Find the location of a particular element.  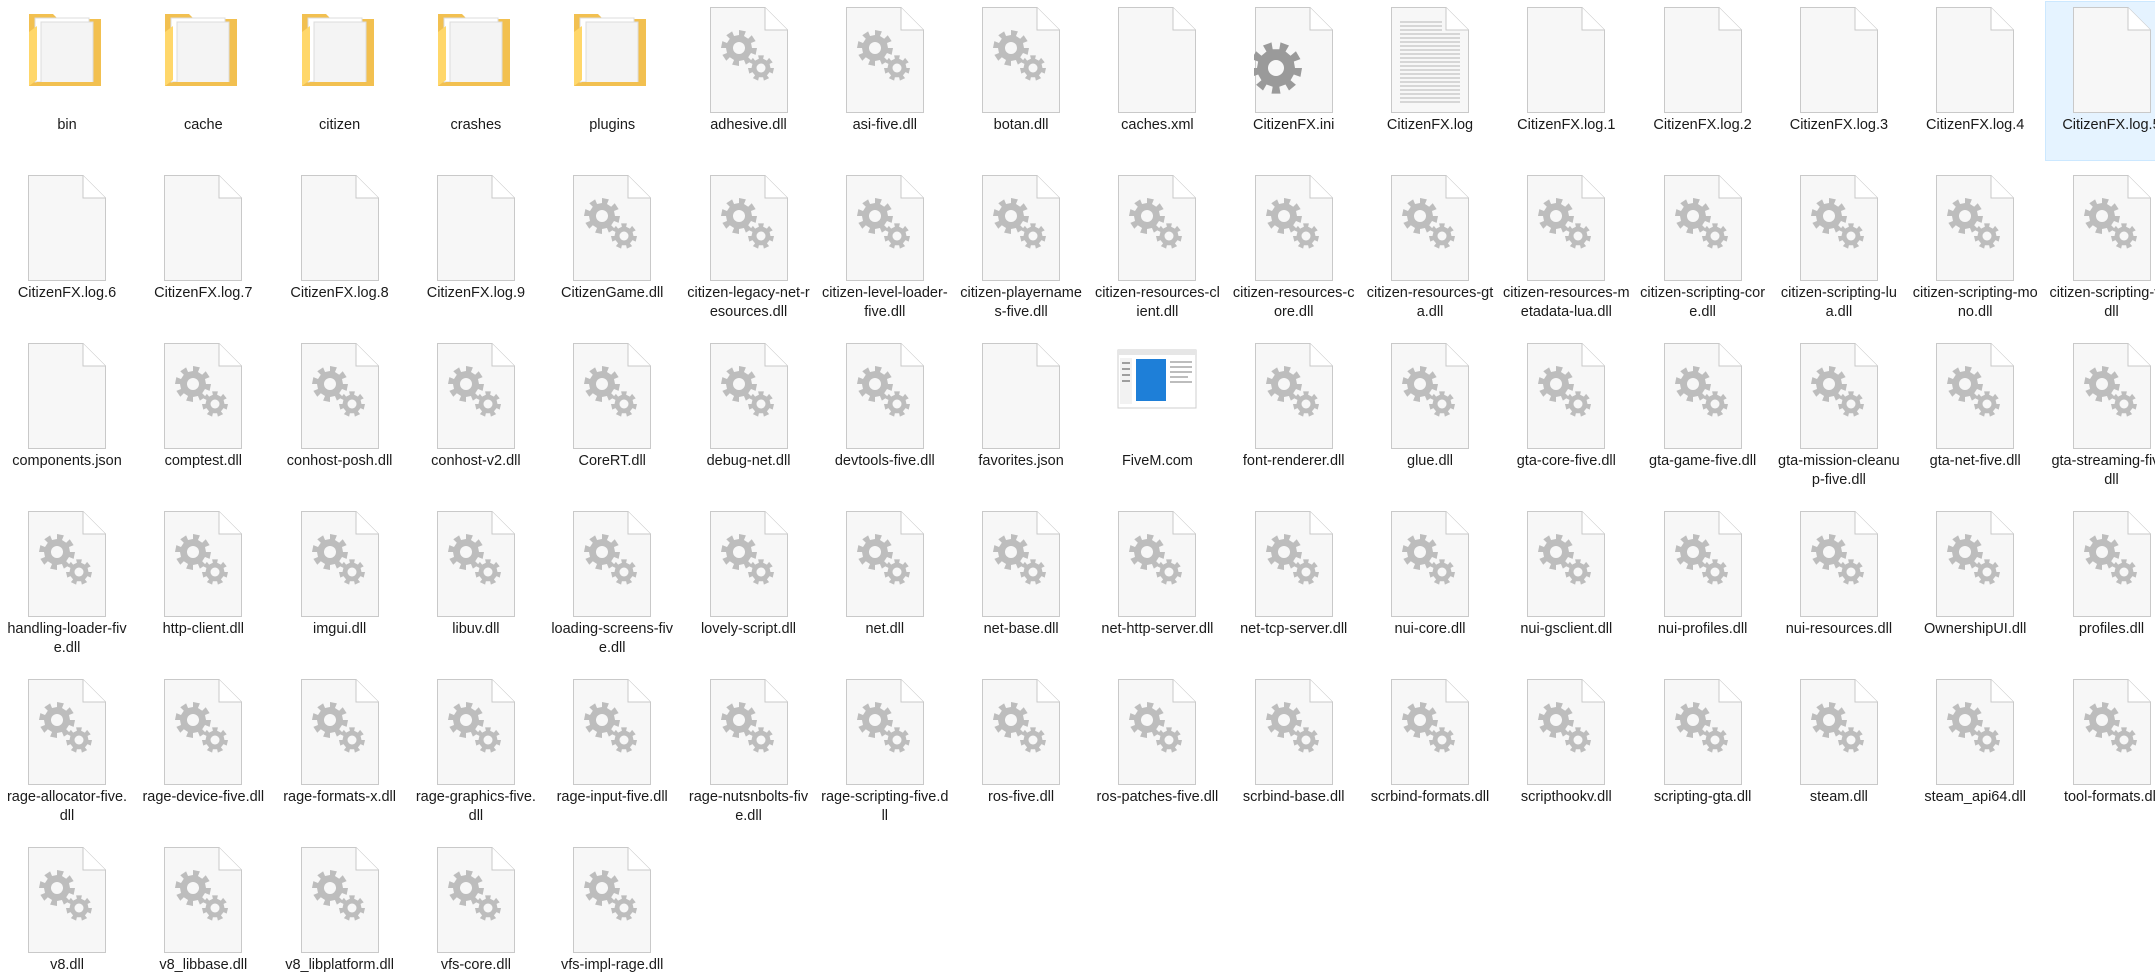

file-name-label: v8_libplatform.dll is located at coordinates (339, 965).